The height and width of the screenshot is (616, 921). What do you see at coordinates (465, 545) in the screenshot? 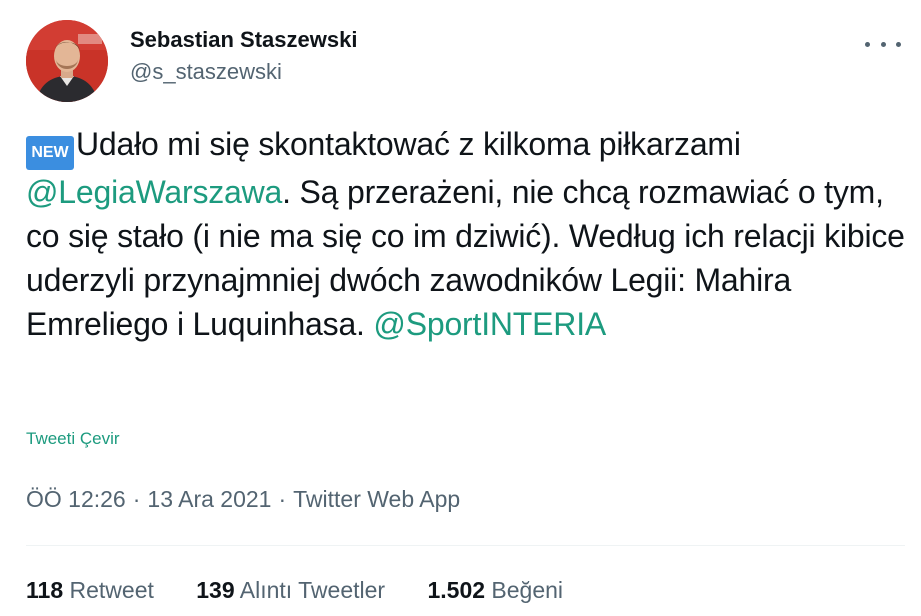
I see `divider` at bounding box center [465, 545].